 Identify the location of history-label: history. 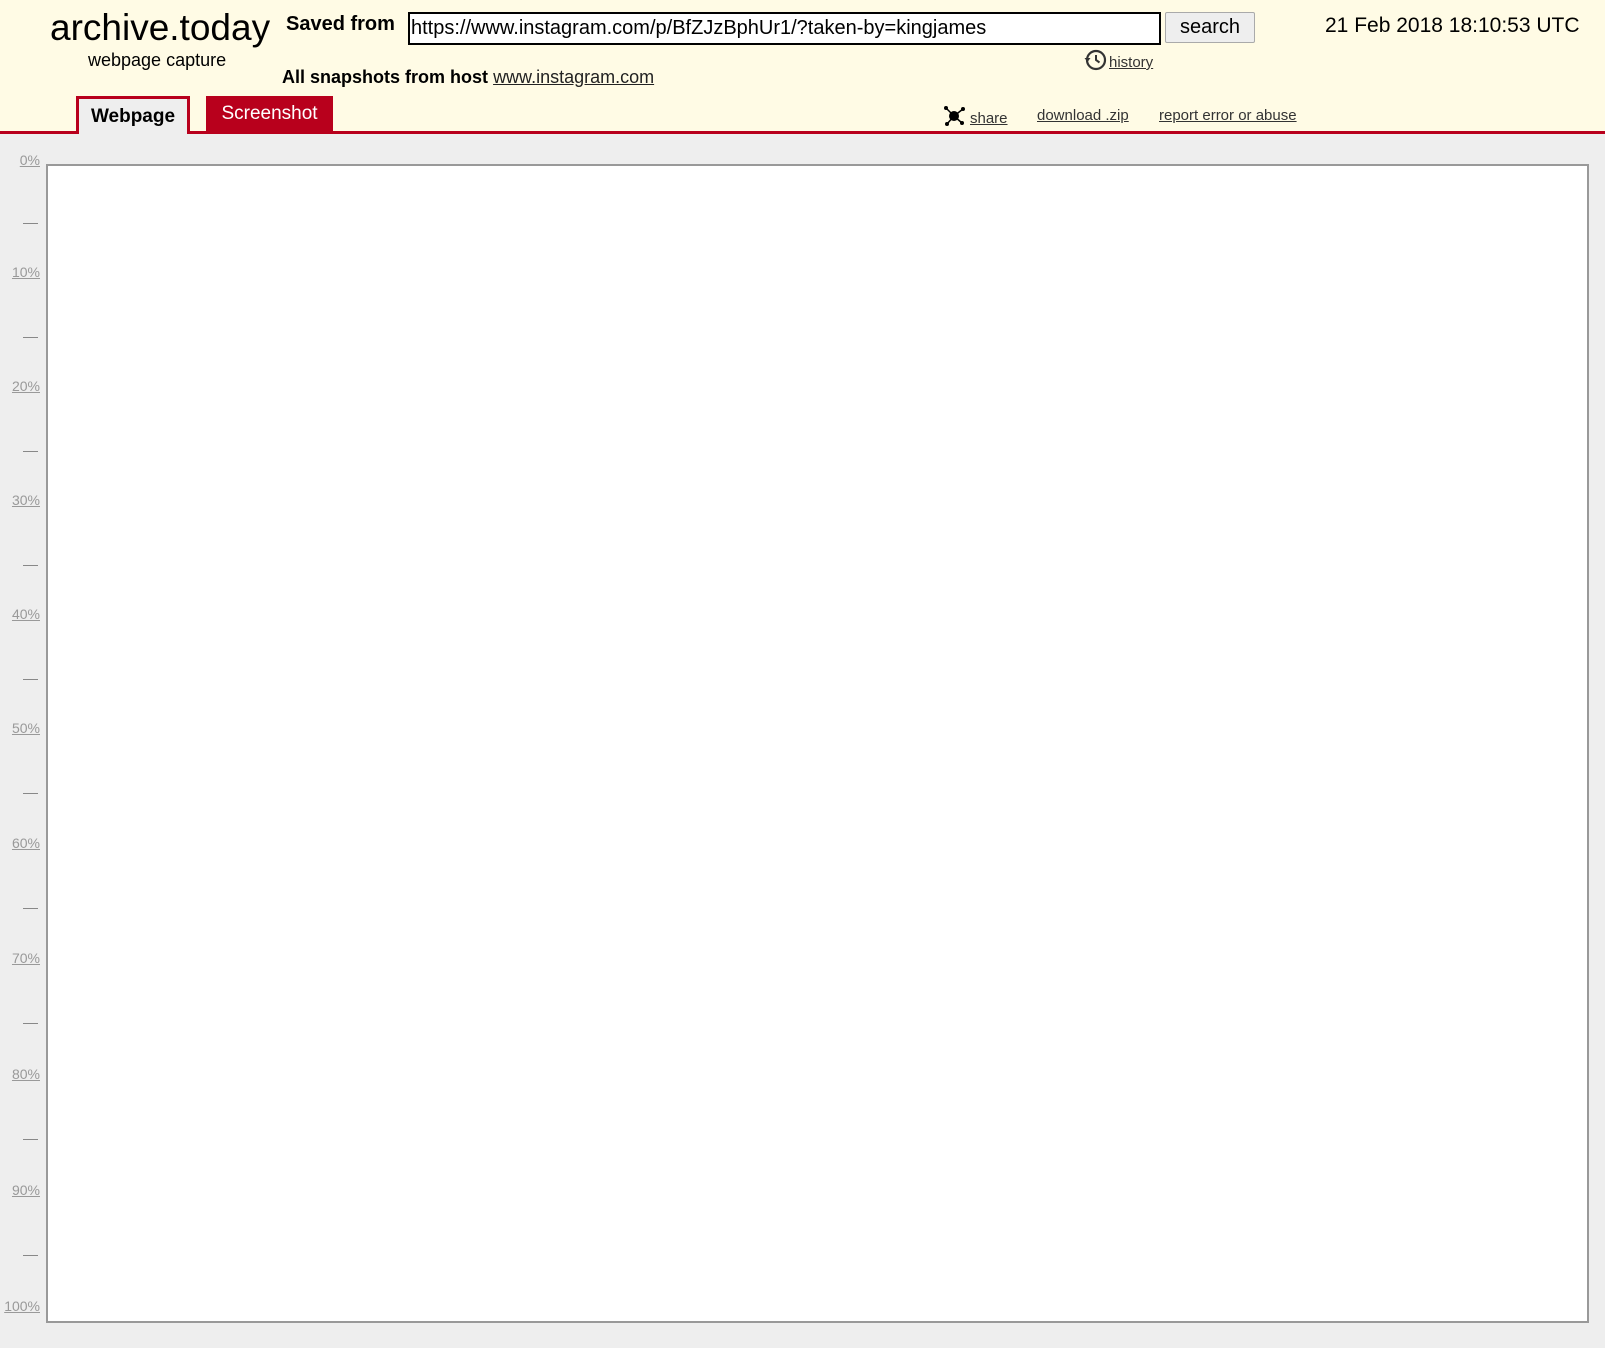
(1131, 62).